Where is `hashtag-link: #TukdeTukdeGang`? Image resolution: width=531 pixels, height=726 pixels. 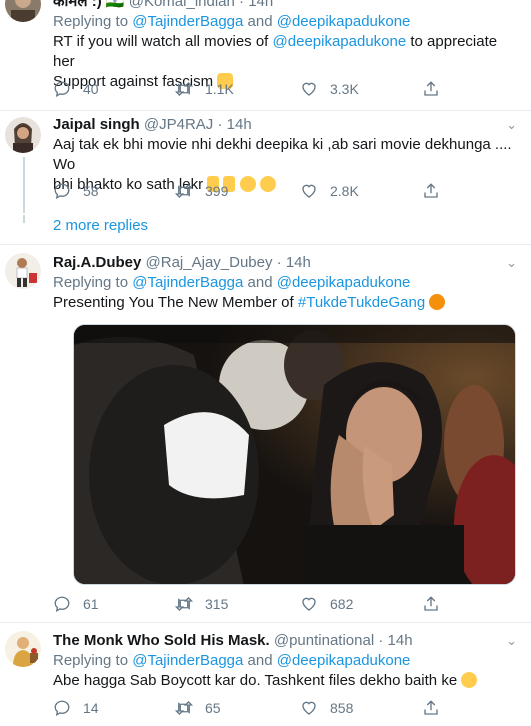
hashtag-link: #TukdeTukdeGang is located at coordinates (361, 302).